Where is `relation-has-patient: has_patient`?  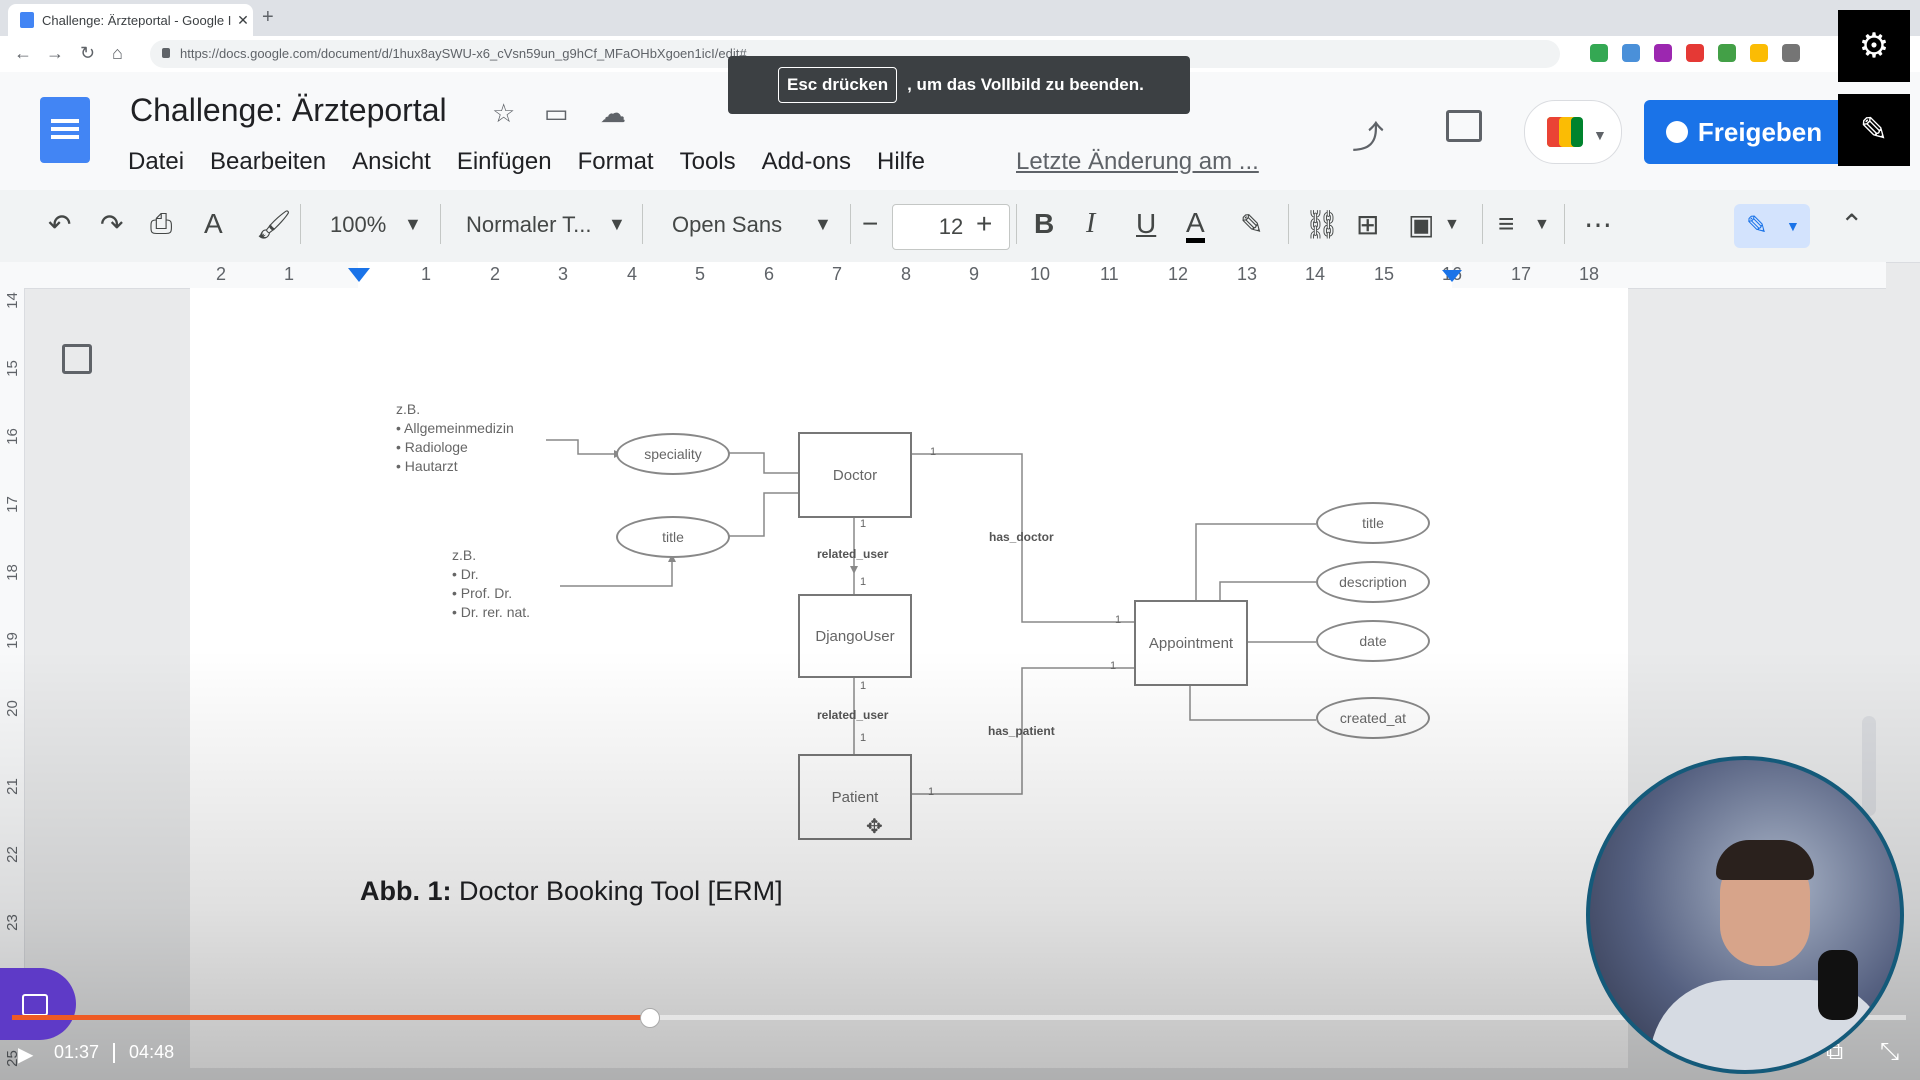 relation-has-patient: has_patient is located at coordinates (1021, 731).